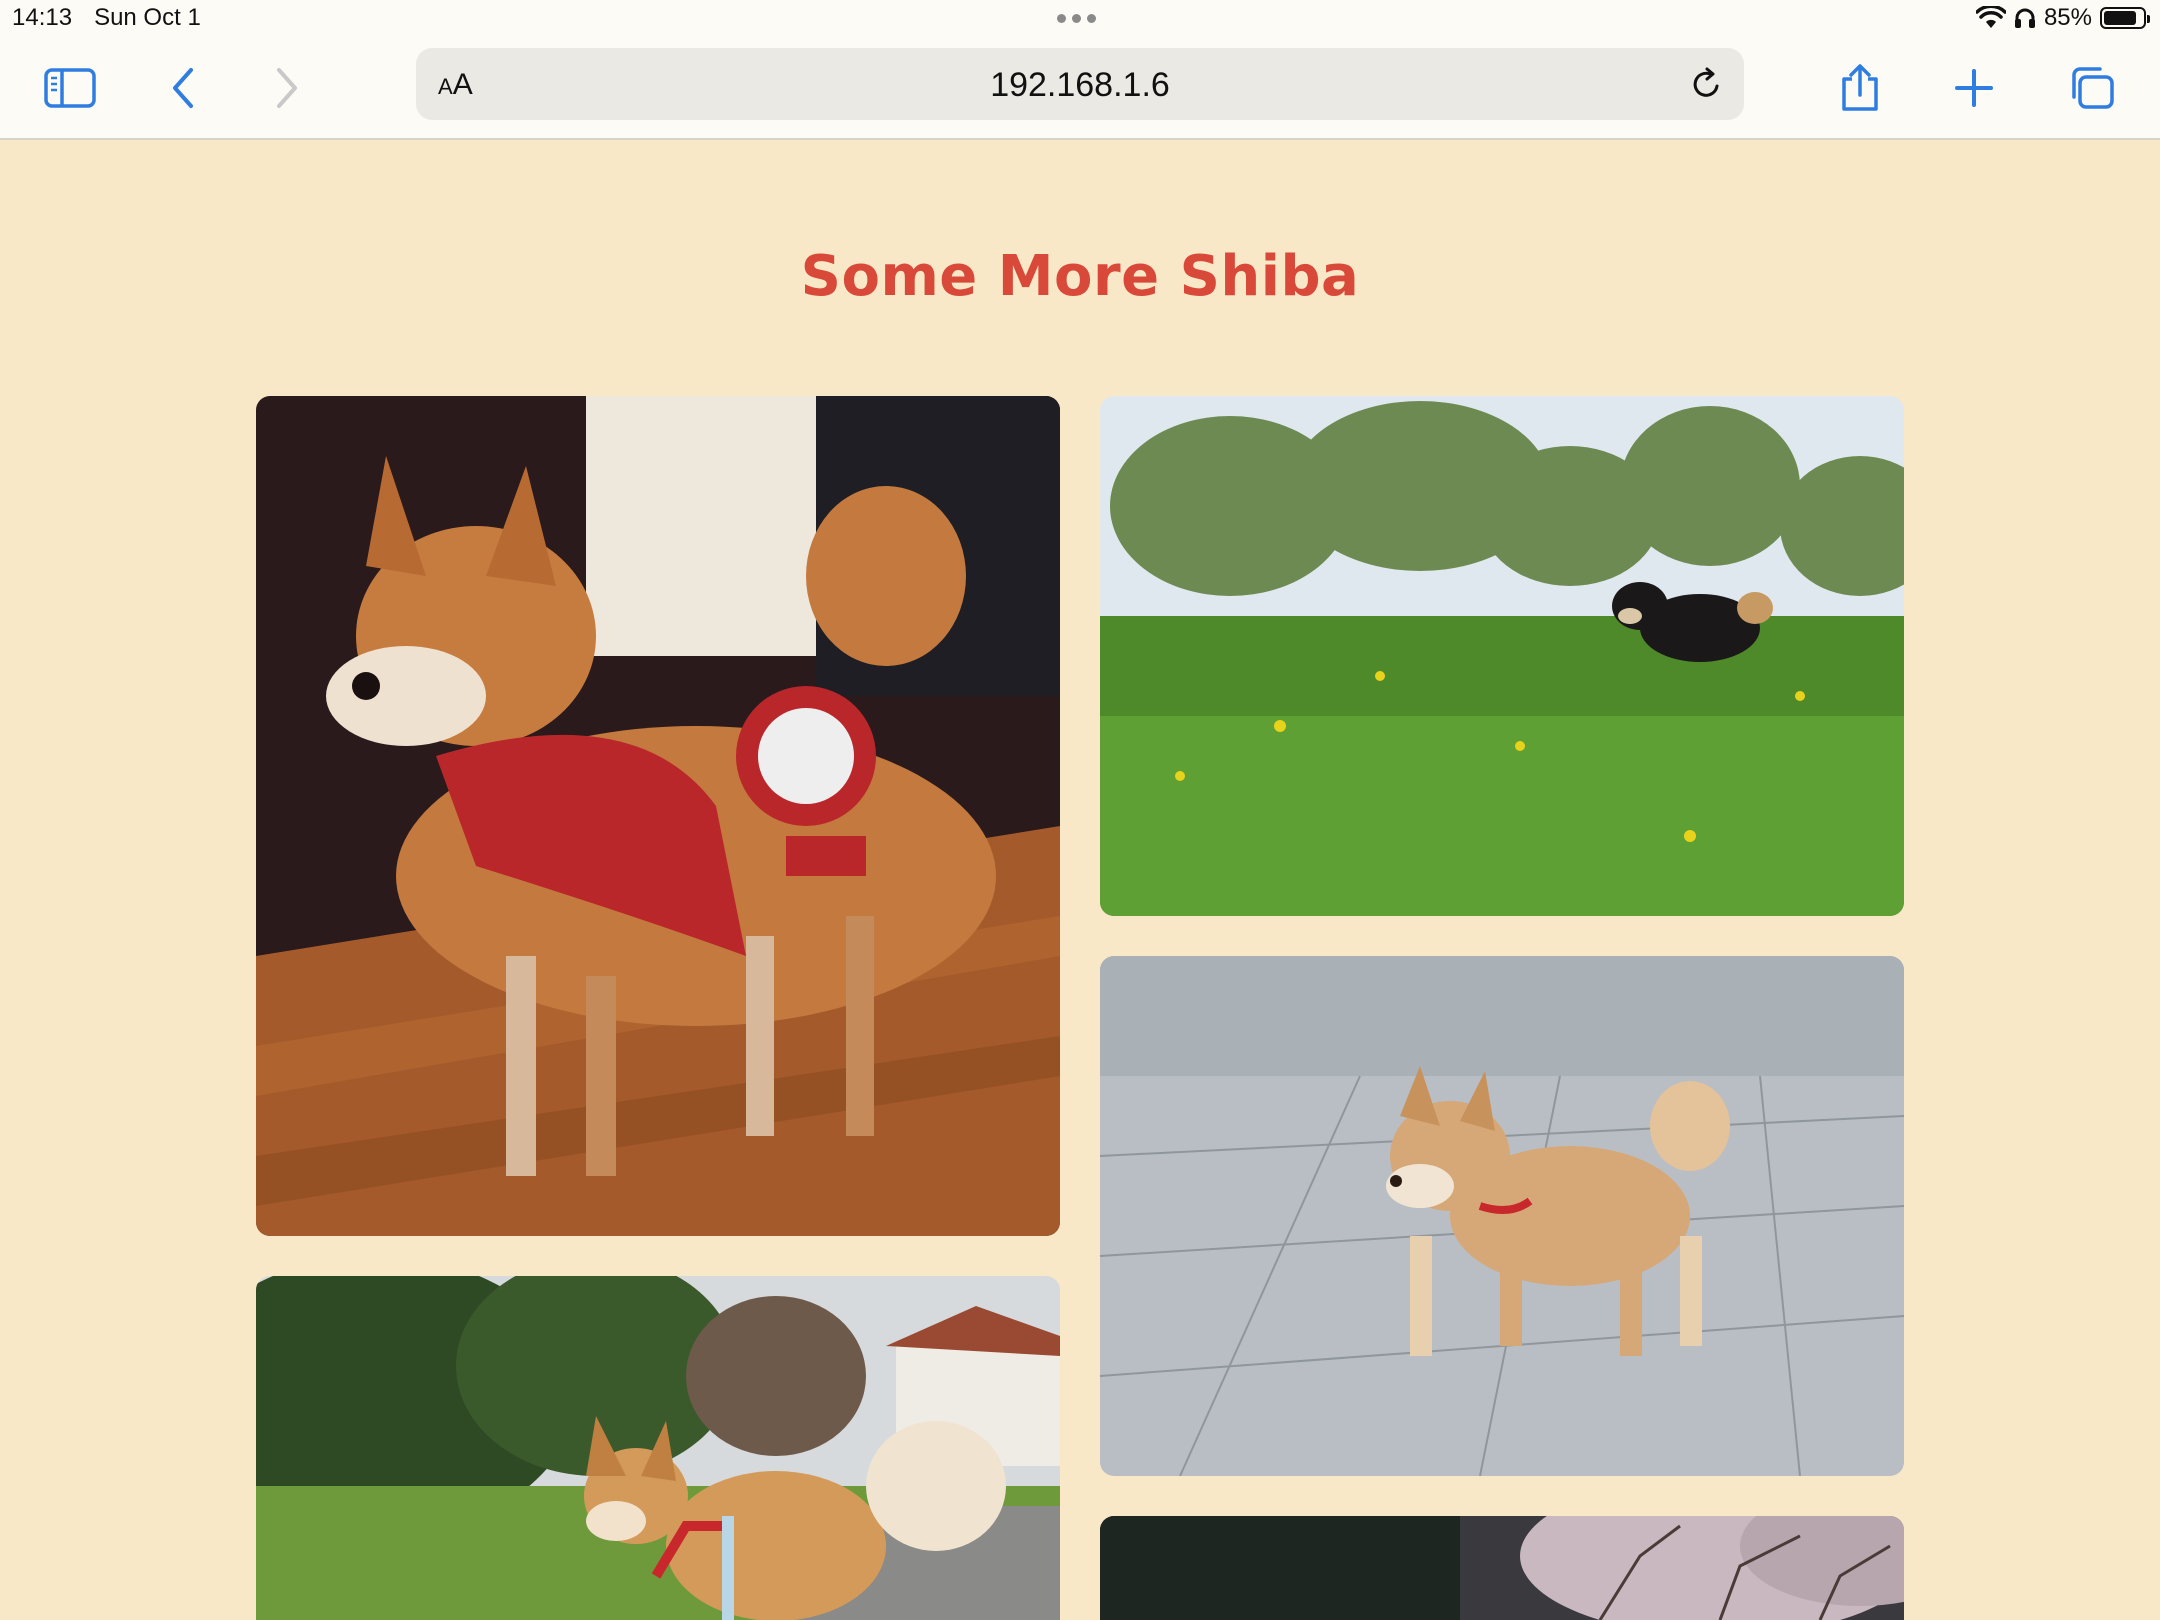 The width and height of the screenshot is (2160, 1620). I want to click on wifi-icon, so click(1990, 17).